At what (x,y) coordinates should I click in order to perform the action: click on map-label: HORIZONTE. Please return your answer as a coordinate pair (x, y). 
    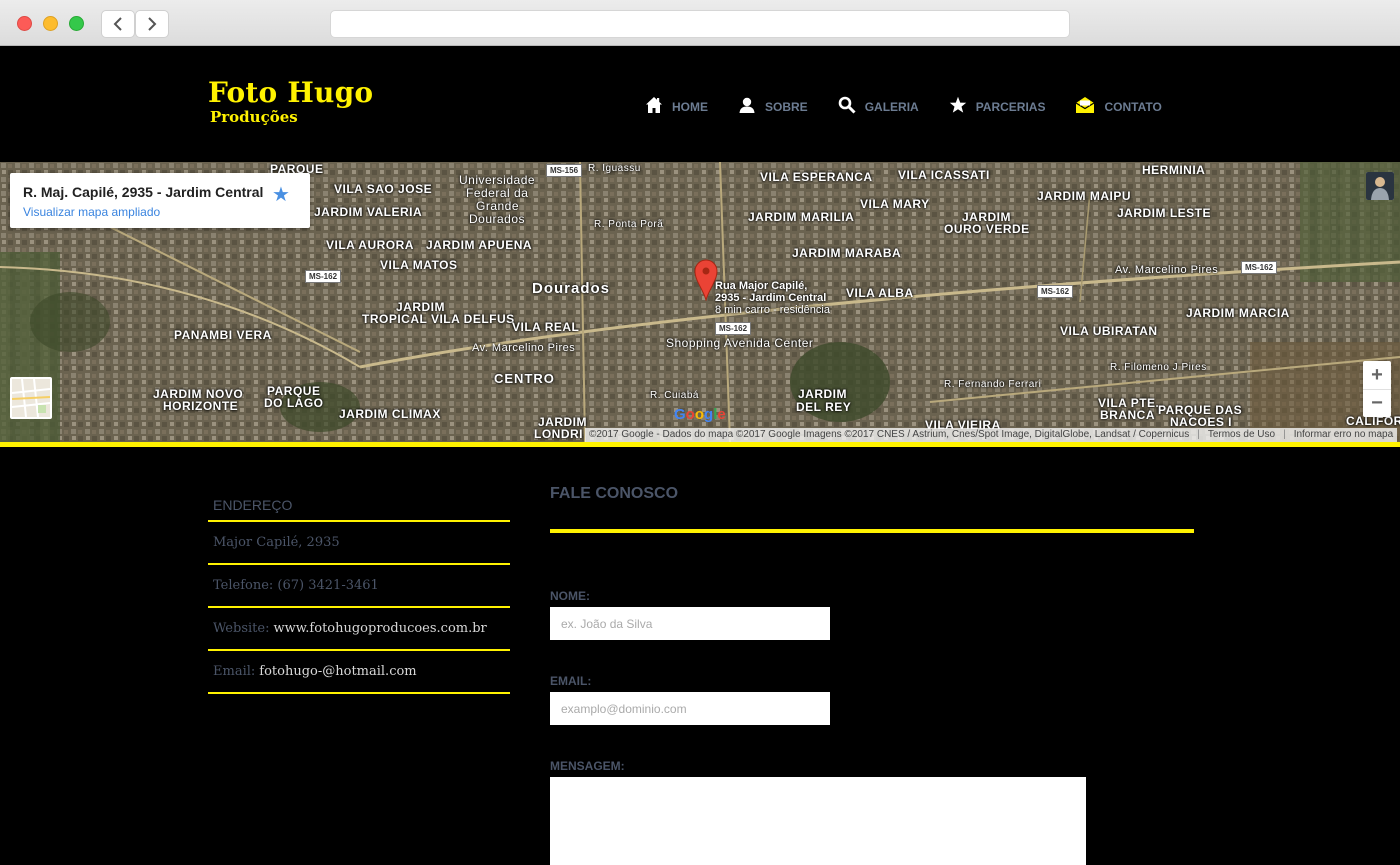
    Looking at the image, I should click on (201, 406).